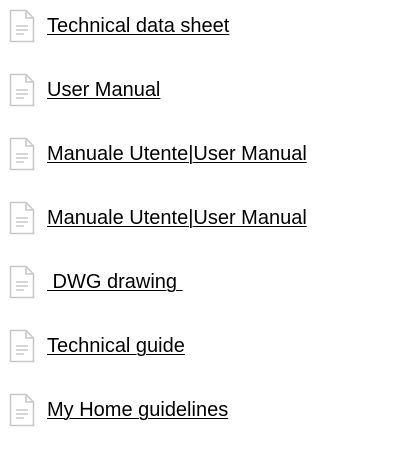  I want to click on document-item-user-manual: User Manual, so click(158, 105).